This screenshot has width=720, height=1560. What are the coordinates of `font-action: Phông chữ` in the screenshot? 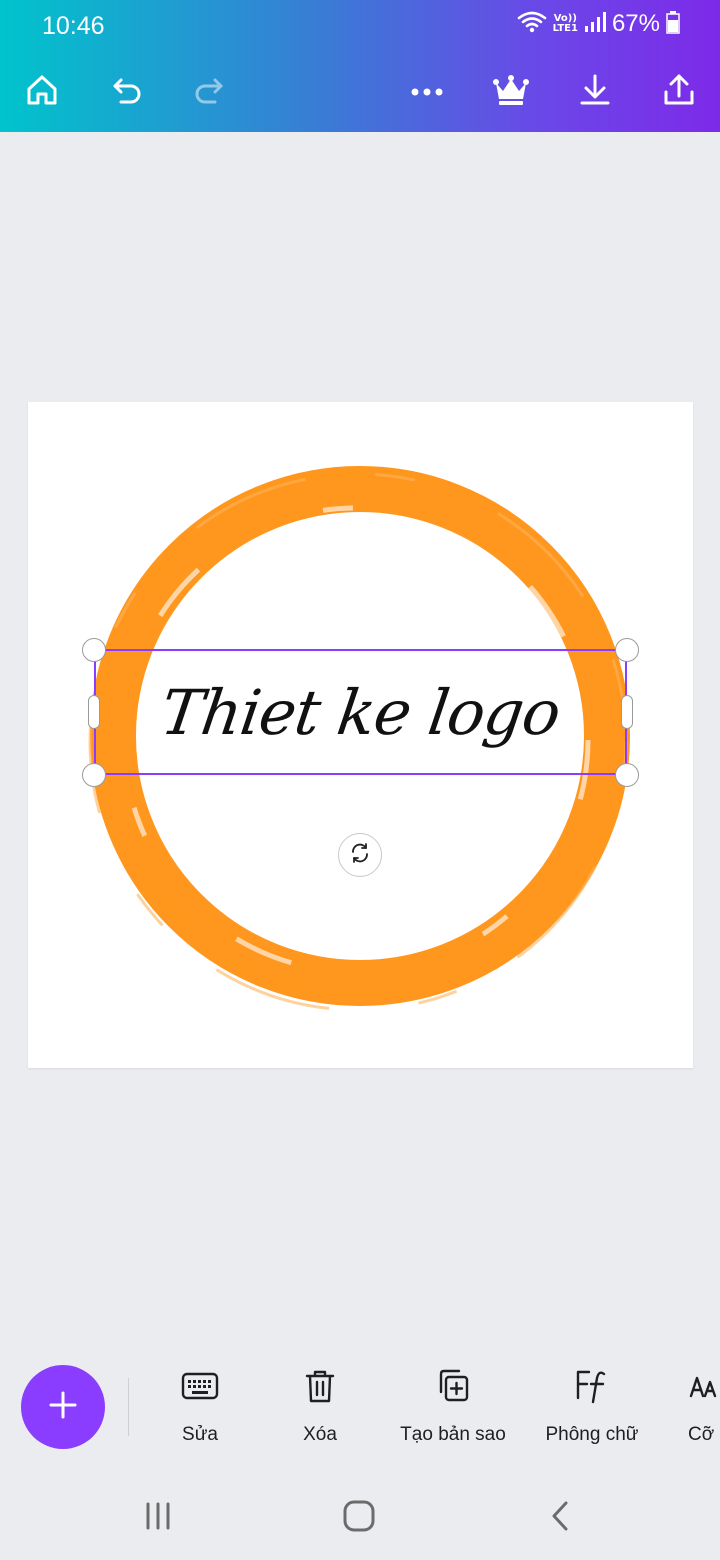 It's located at (592, 1407).